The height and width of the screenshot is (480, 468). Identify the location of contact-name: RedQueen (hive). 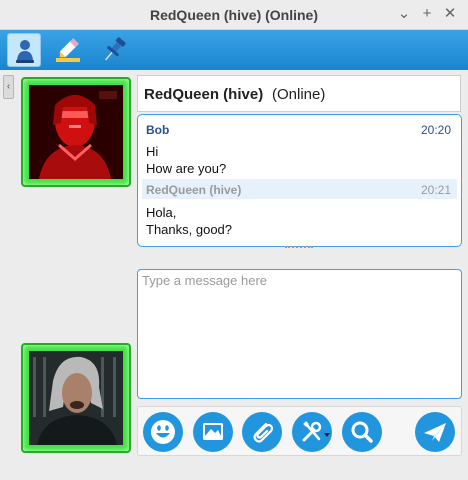
(204, 94).